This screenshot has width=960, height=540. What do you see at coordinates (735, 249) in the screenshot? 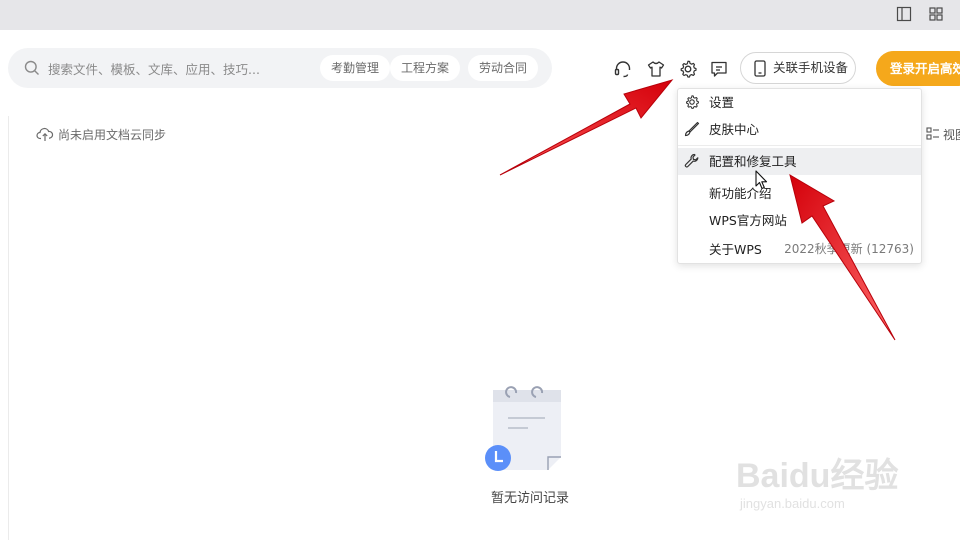
I see `menu-item-label: 关于WPS` at bounding box center [735, 249].